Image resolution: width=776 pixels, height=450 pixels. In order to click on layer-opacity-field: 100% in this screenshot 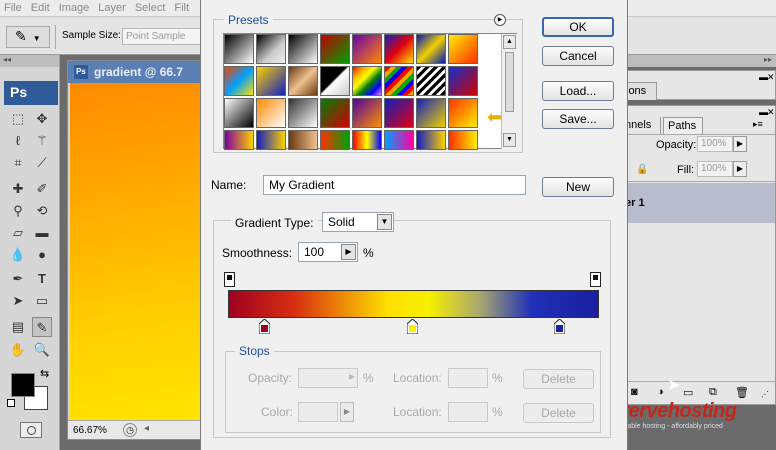, I will do `click(715, 144)`.